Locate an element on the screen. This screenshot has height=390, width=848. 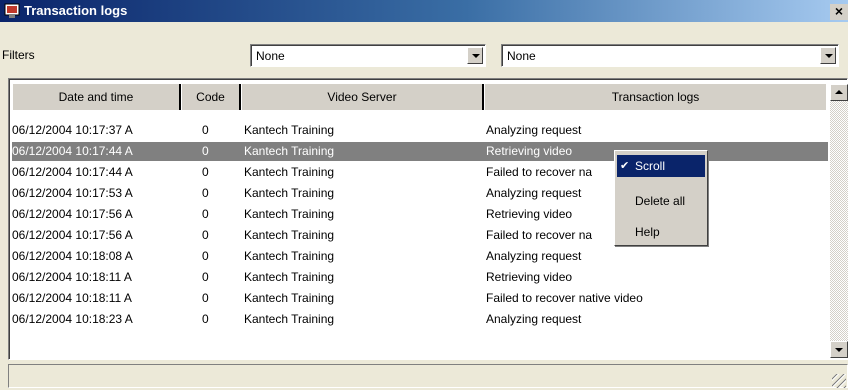
filter-1-select: None is located at coordinates (368, 55).